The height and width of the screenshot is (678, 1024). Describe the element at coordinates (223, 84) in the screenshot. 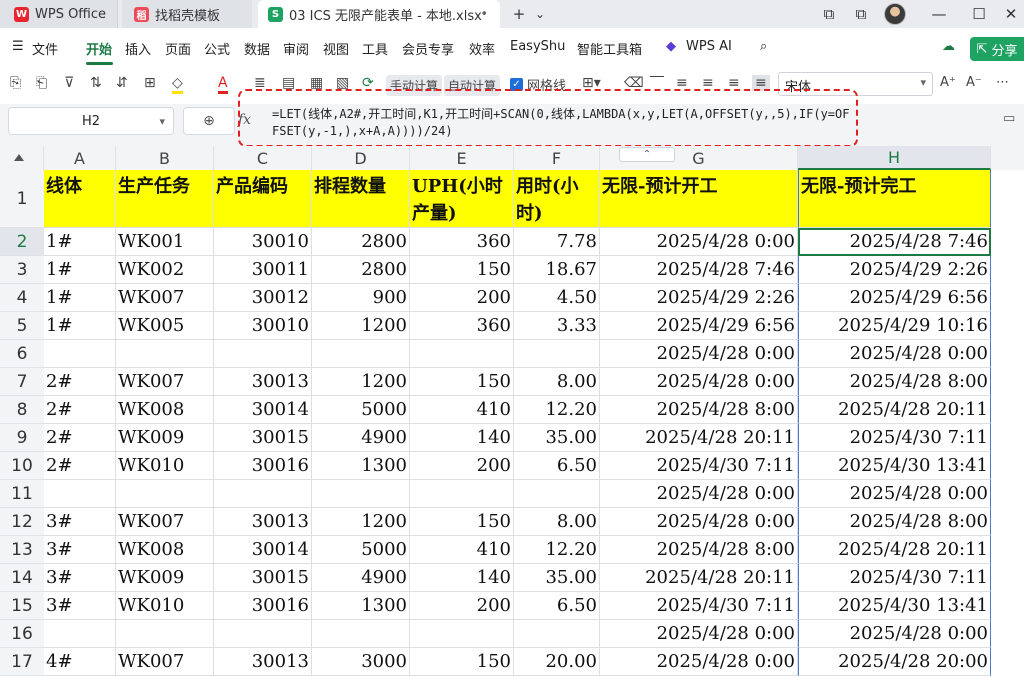

I see `font-color-icon: A` at that location.